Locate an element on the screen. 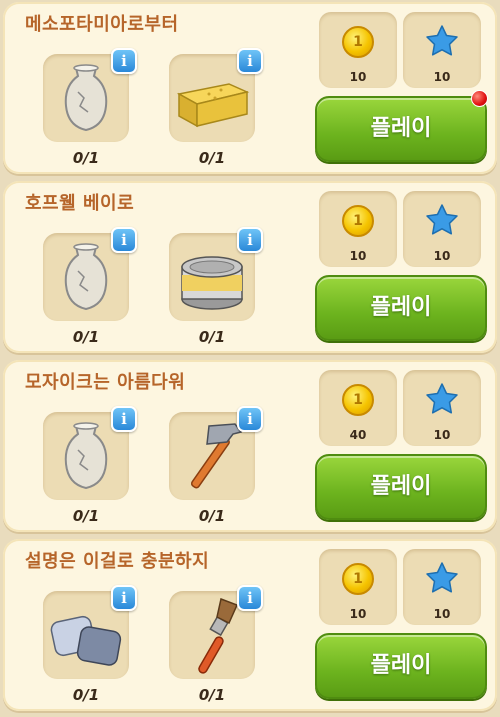  level-title: 설명은 이걸로 충분하지 is located at coordinates (117, 561).